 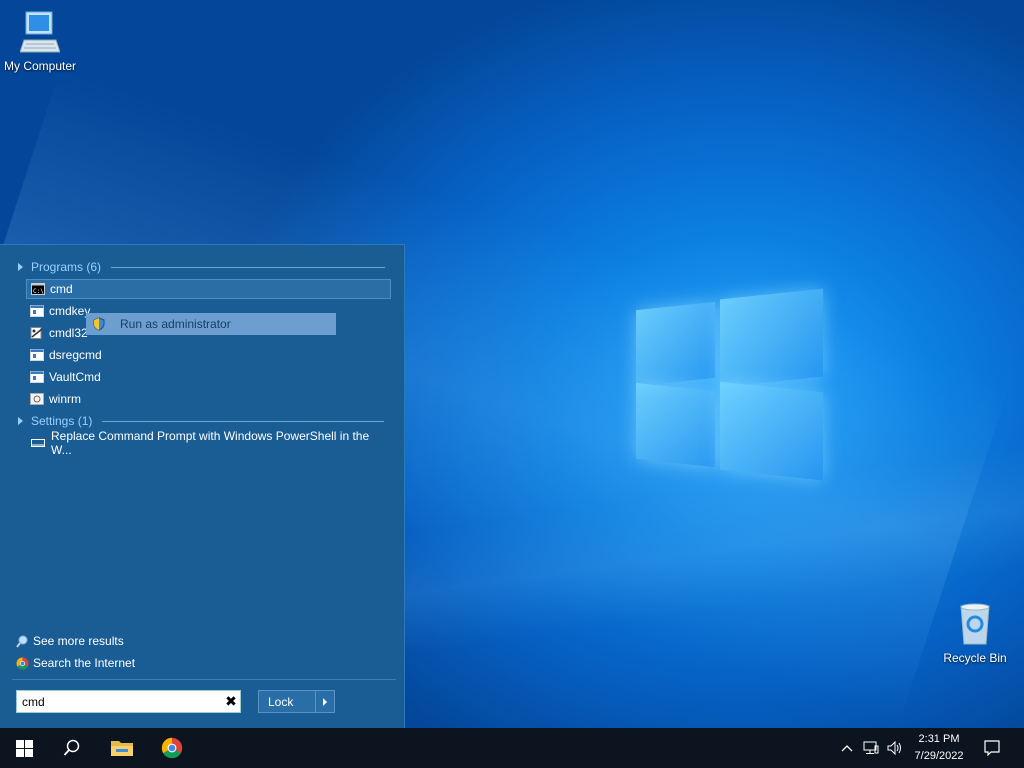 I want to click on start-search-box: ✖, so click(x=128, y=701).